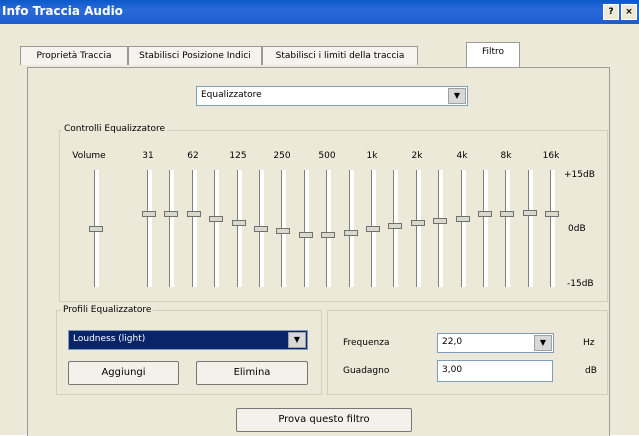 The height and width of the screenshot is (436, 639). Describe the element at coordinates (188, 340) in the screenshot. I see `profile-select: Loudness (light) ▼` at that location.